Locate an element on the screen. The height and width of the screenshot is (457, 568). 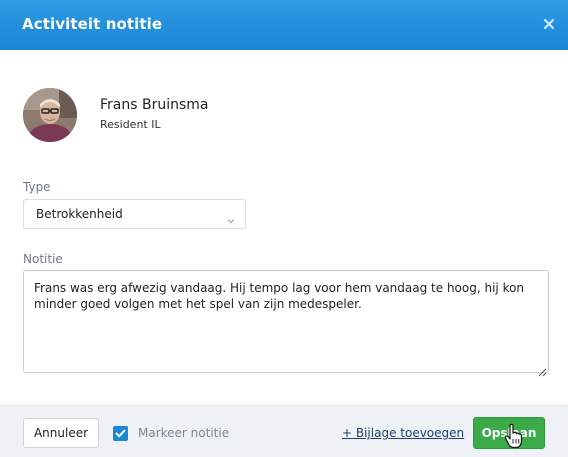
modal-title: Activiteit notitie is located at coordinates (92, 24).